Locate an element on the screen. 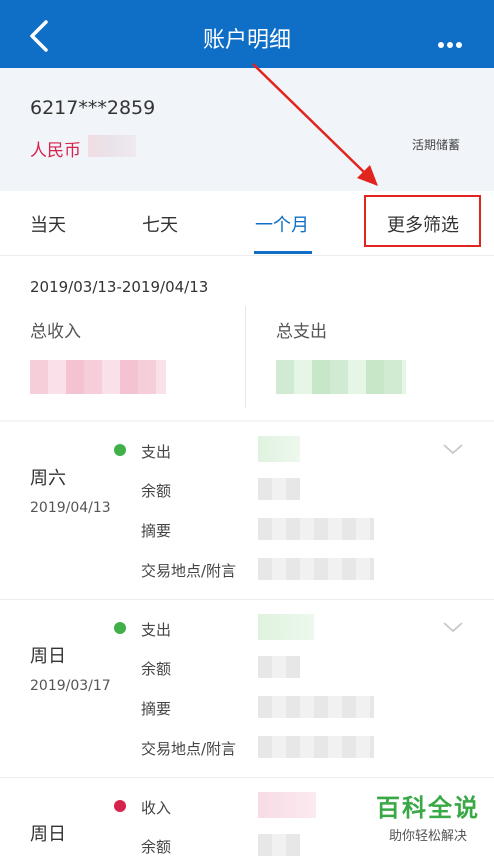 The height and width of the screenshot is (868, 494). account-currency: 人民币 is located at coordinates (55, 151).